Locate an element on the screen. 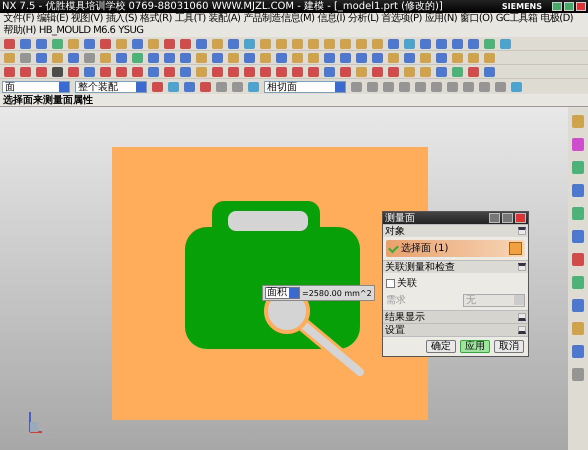  section-header: 对象 is located at coordinates (455, 230).